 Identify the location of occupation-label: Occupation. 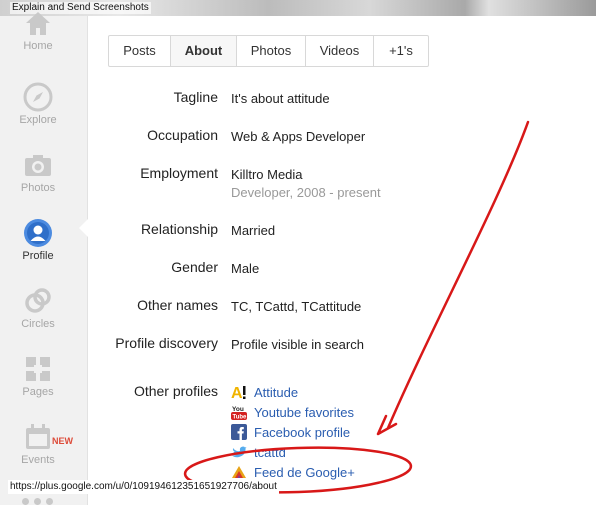
(182, 135).